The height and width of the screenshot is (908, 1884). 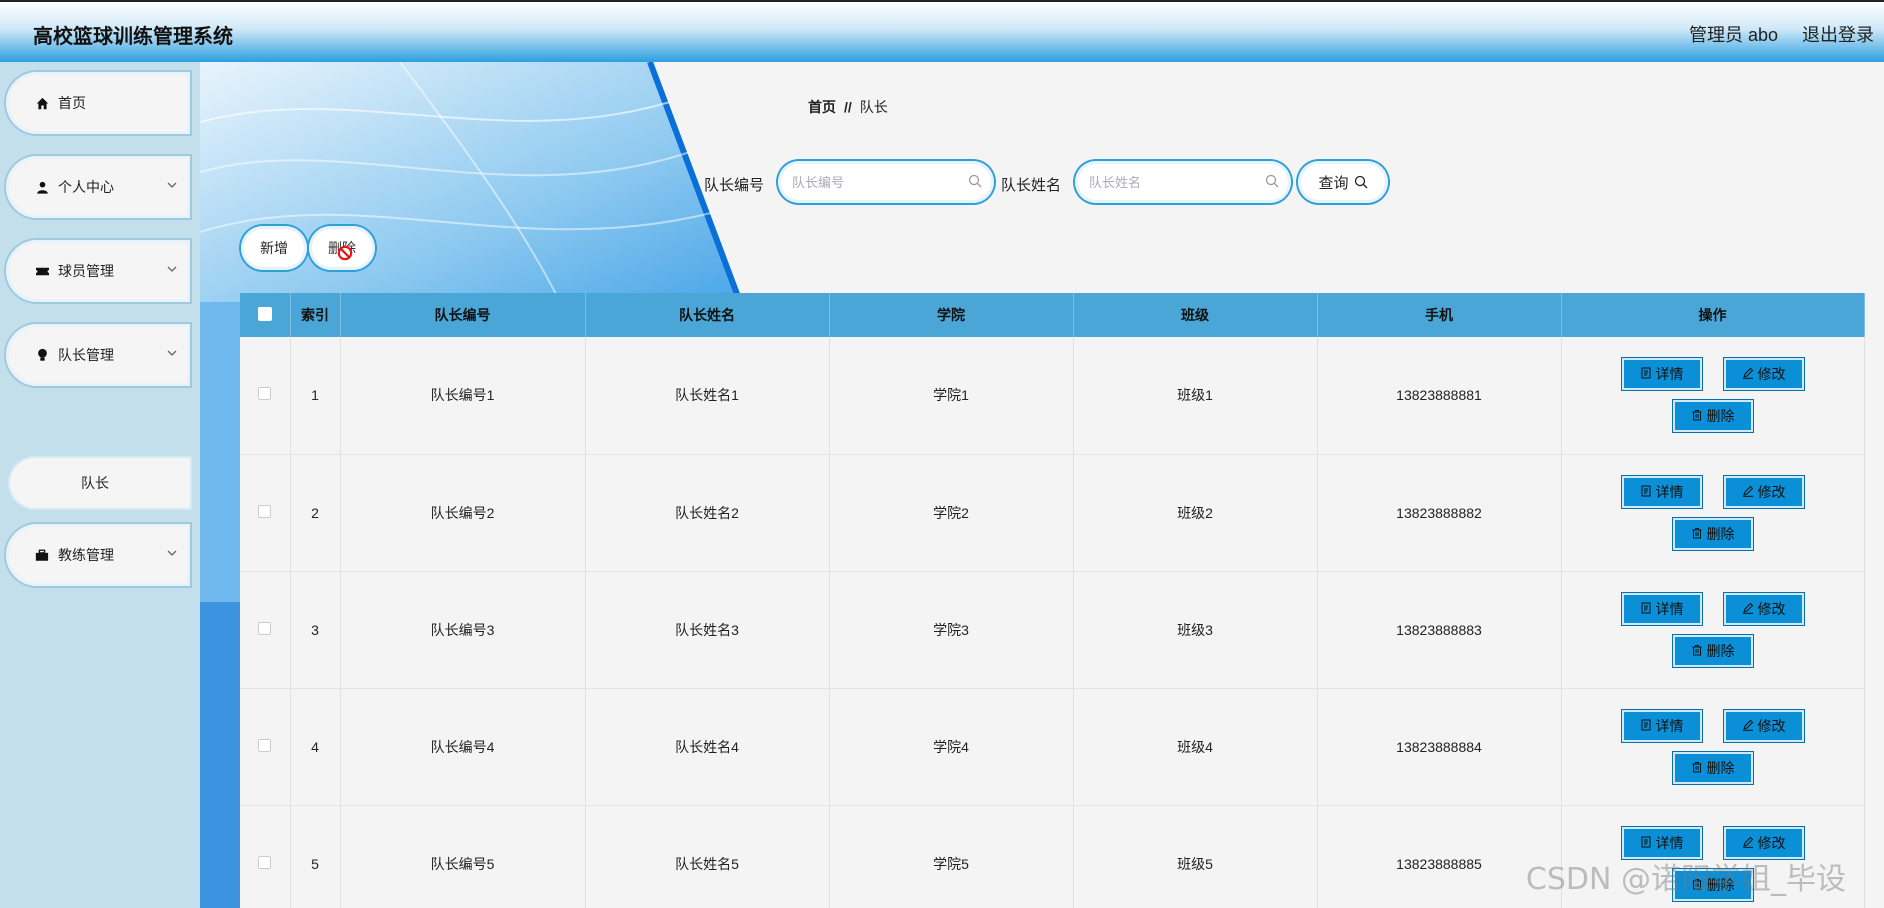 I want to click on query-button: 查询, so click(x=1343, y=182).